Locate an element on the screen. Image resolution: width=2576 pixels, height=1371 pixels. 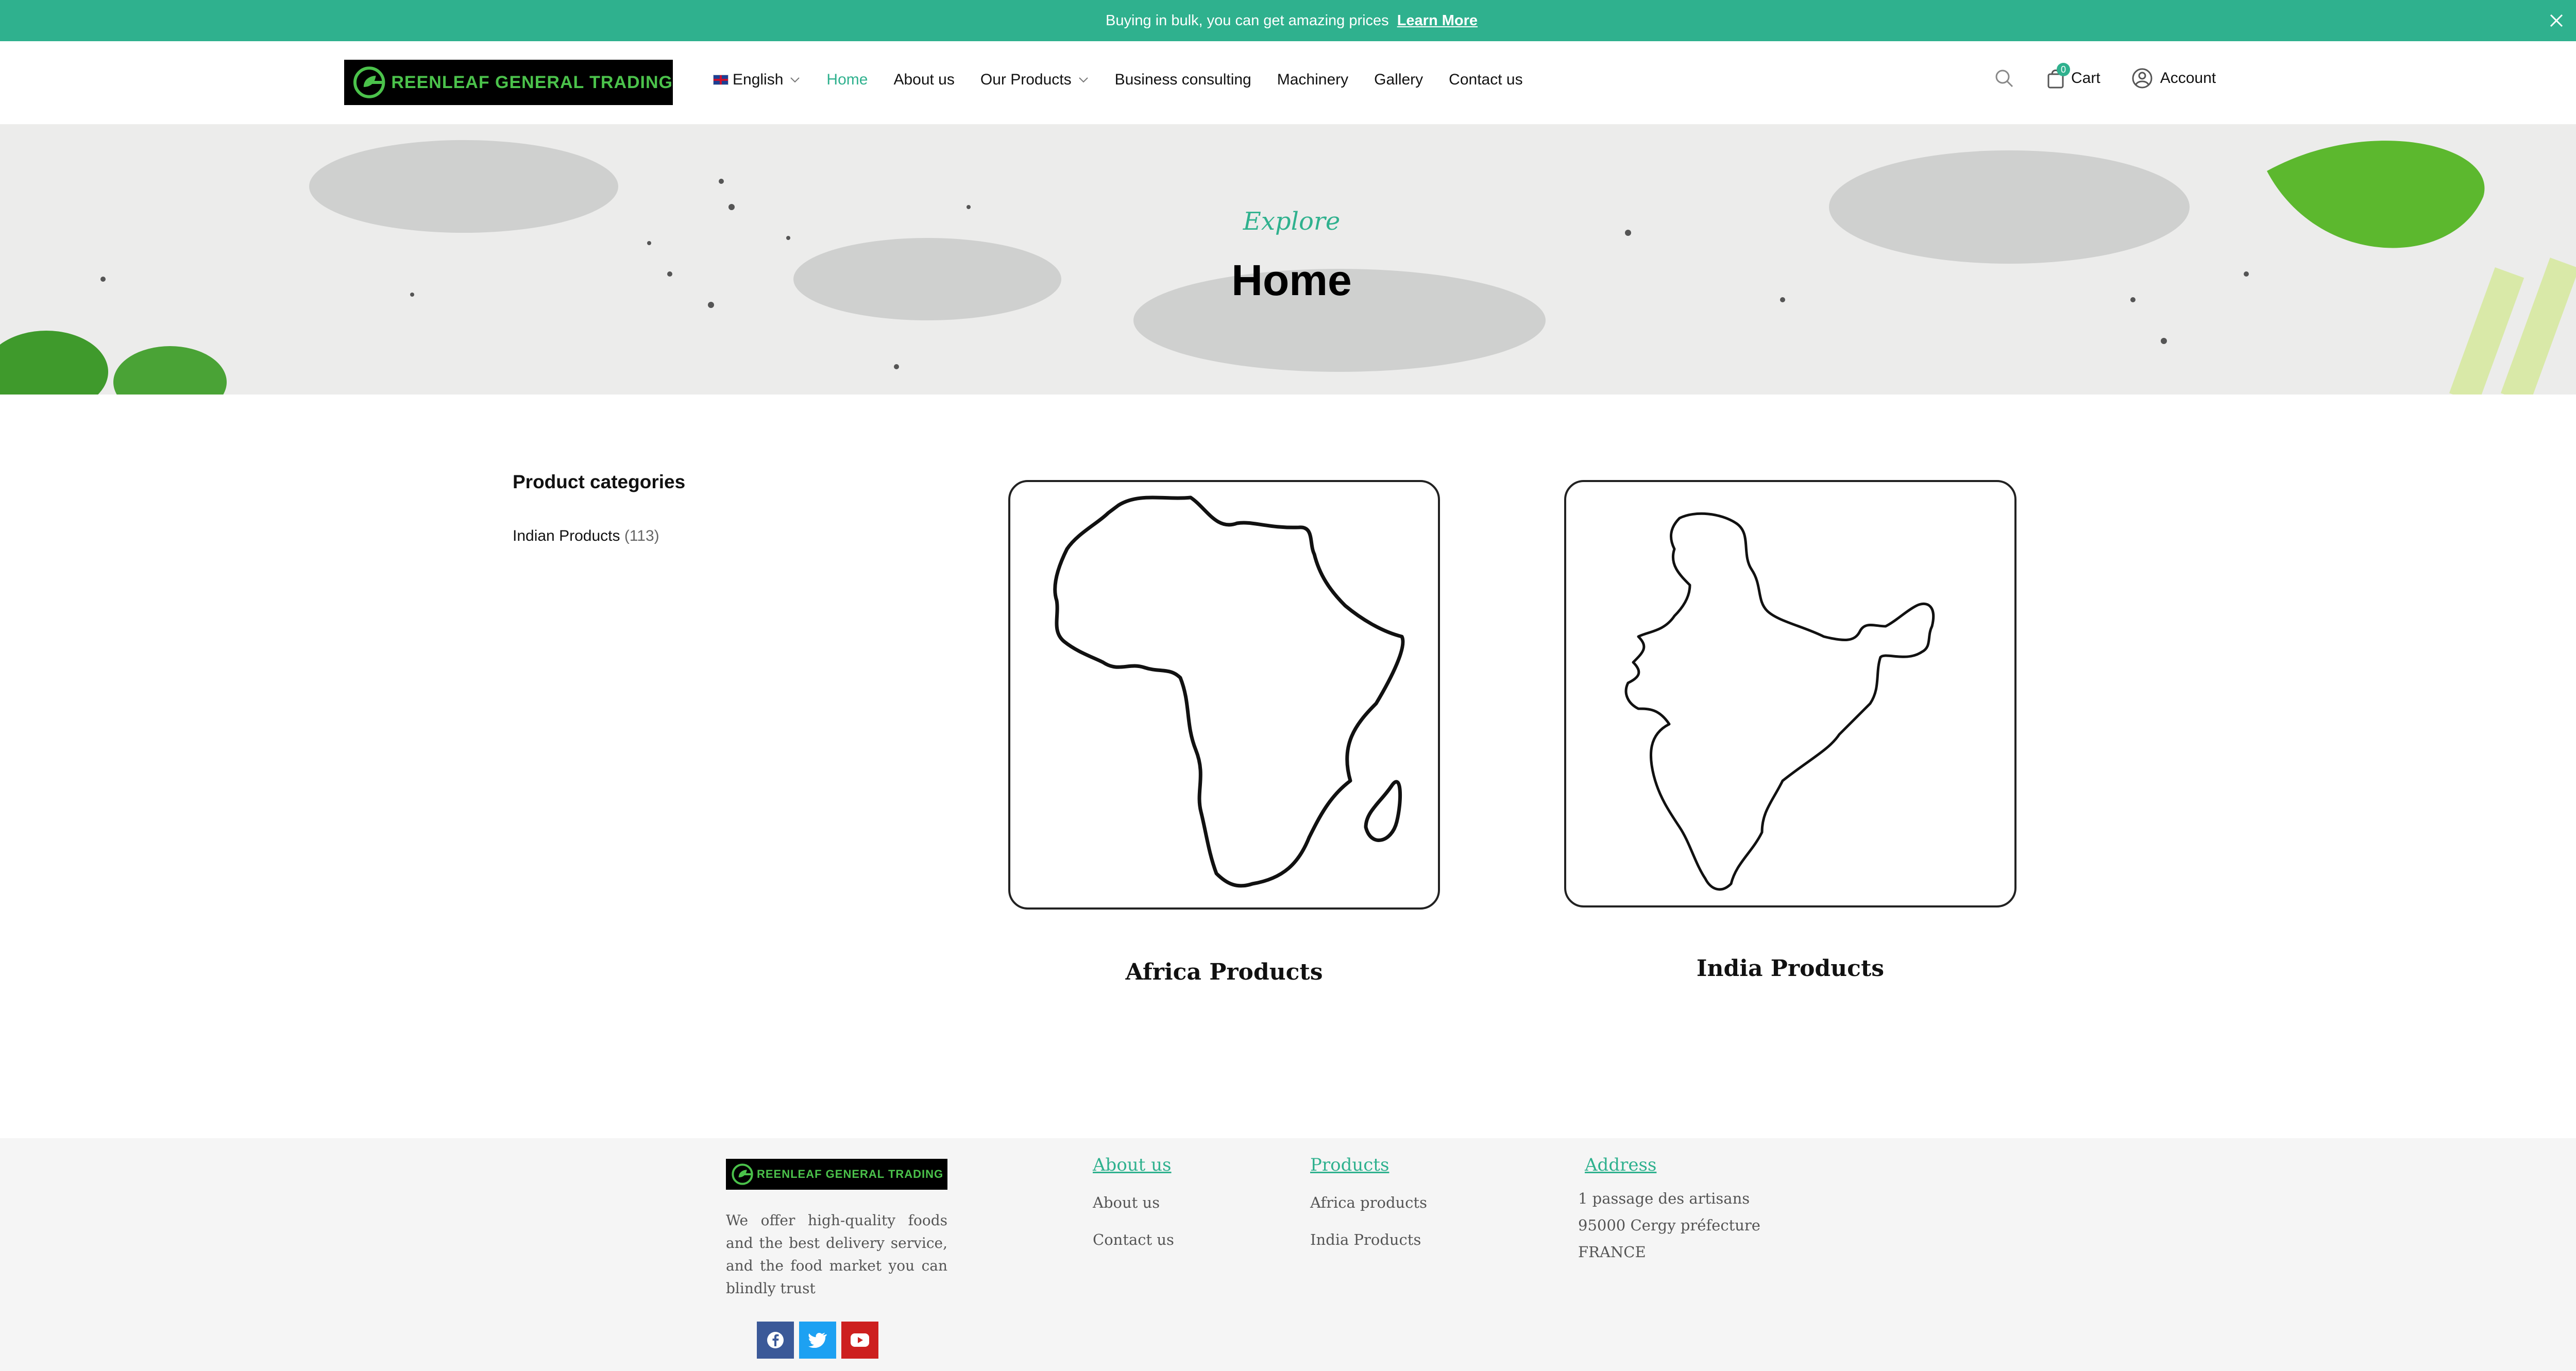
india-products-card is located at coordinates (1790, 693).